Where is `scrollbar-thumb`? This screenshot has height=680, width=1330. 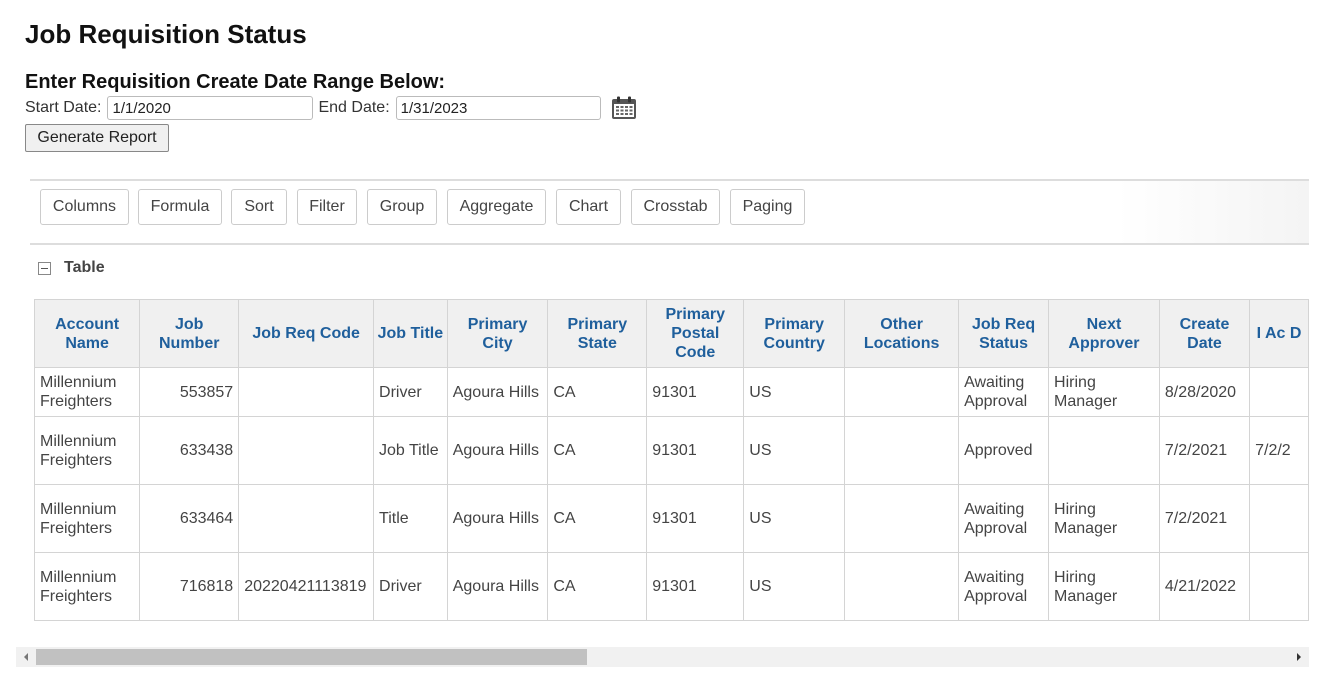 scrollbar-thumb is located at coordinates (311, 657).